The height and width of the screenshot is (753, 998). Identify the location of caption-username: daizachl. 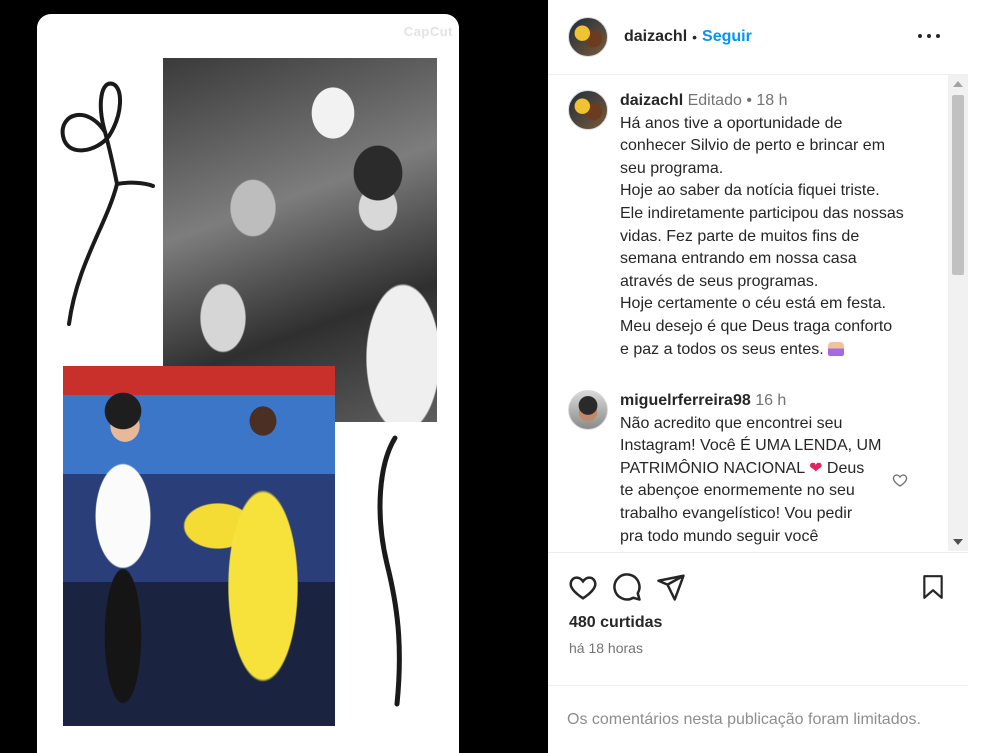
(651, 100).